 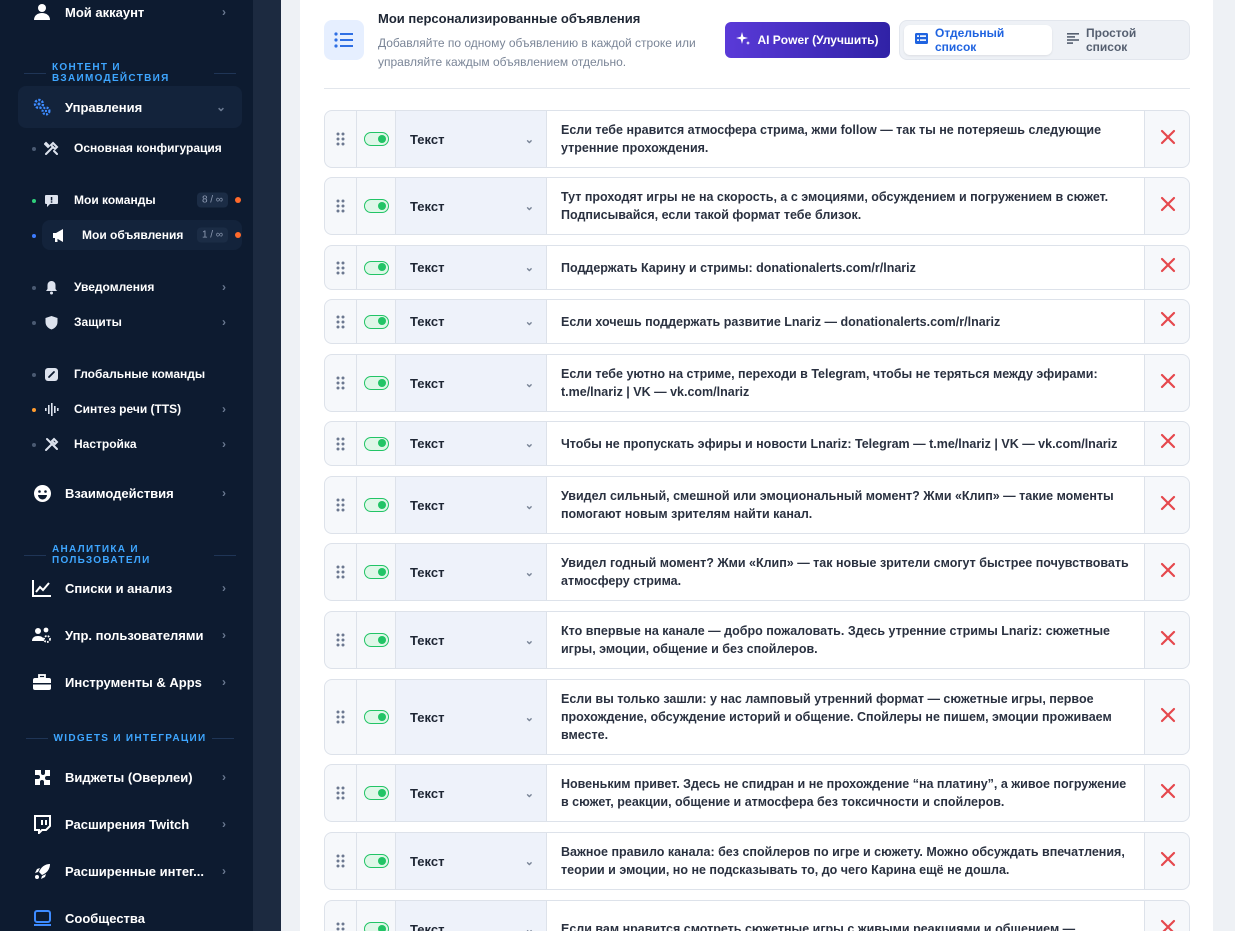 What do you see at coordinates (807, 40) in the screenshot?
I see `ai-power-button: AI Power (Улучшить)` at bounding box center [807, 40].